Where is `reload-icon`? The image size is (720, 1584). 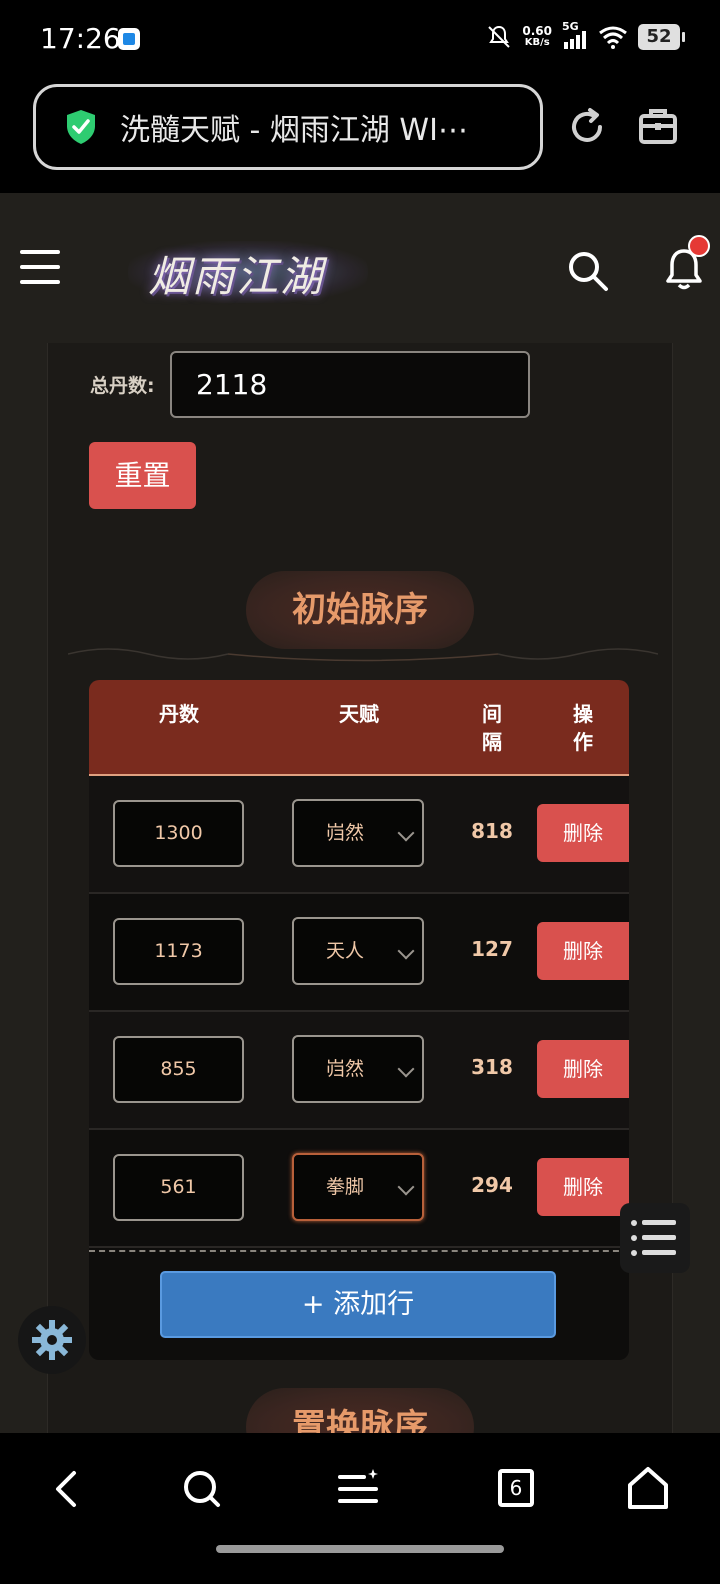 reload-icon is located at coordinates (587, 127).